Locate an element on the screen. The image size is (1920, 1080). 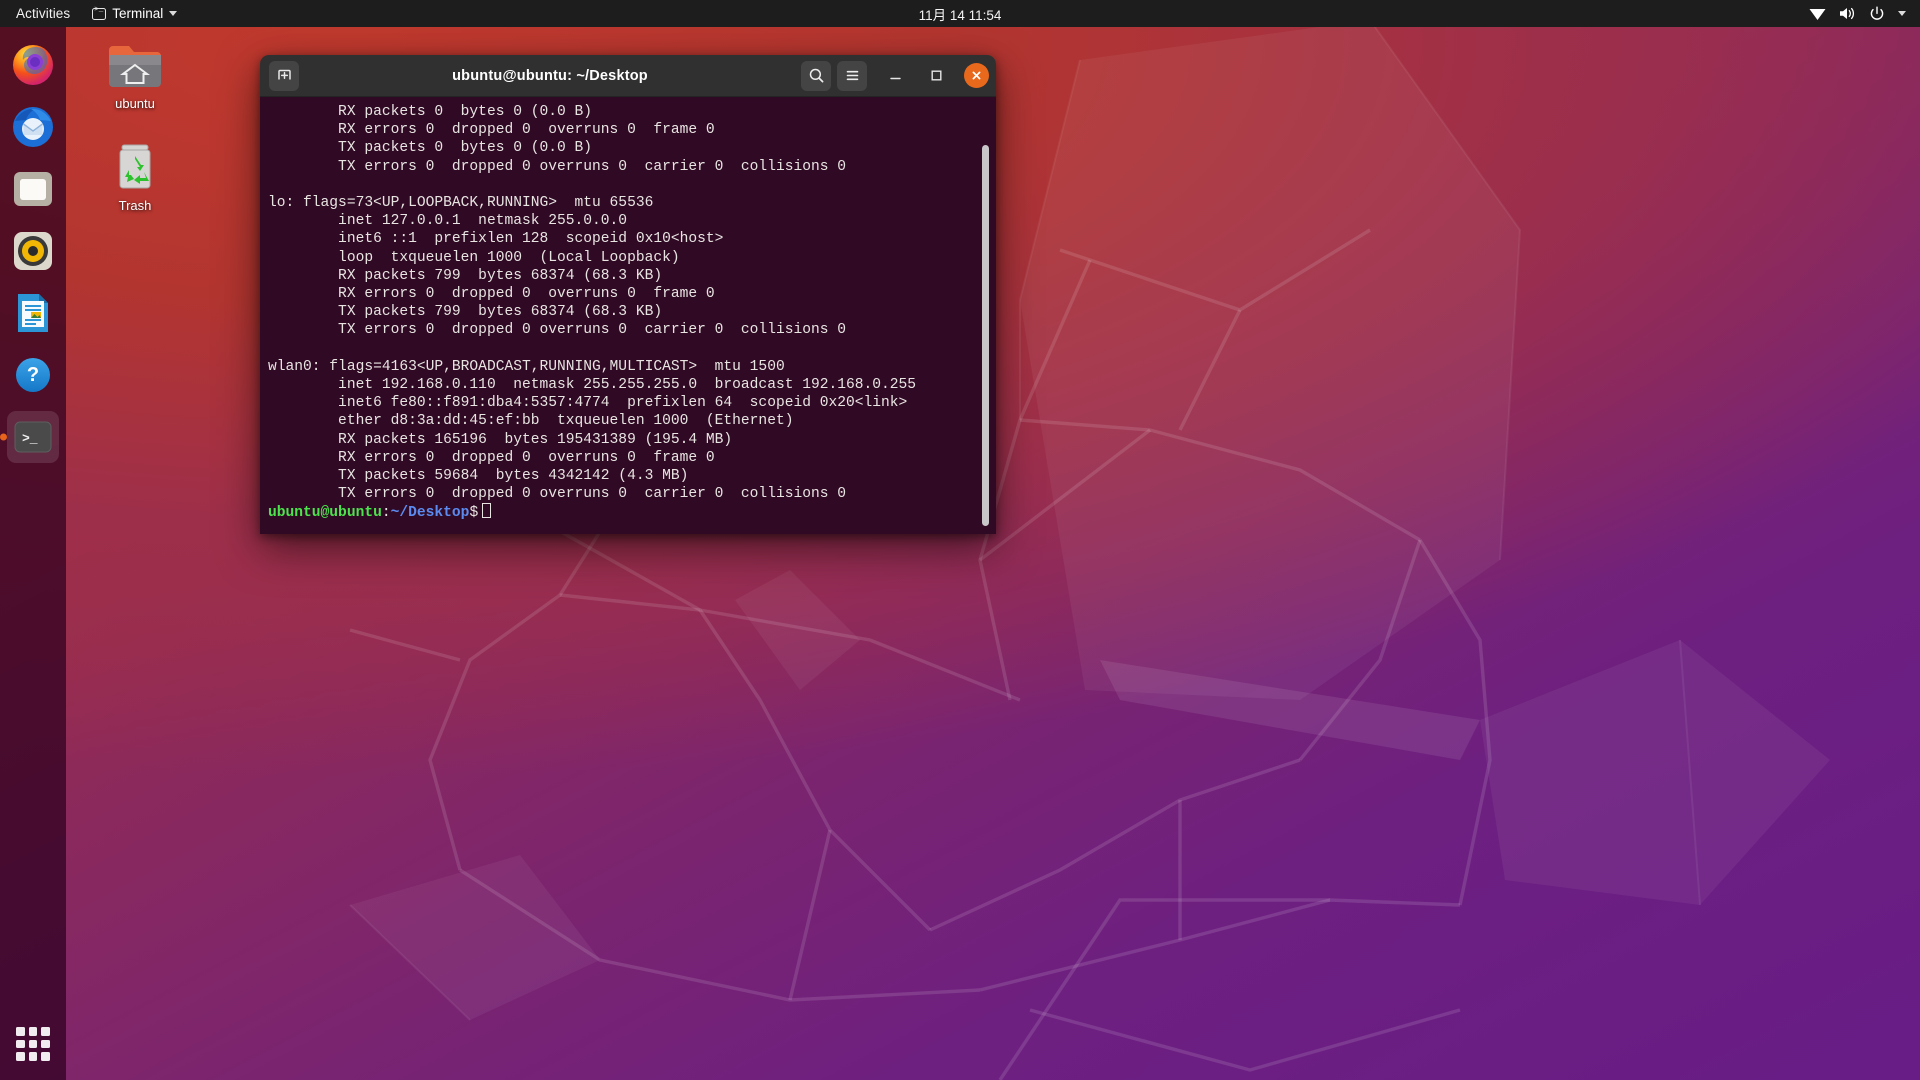
libreoffice-writer-icon is located at coordinates (33, 313).